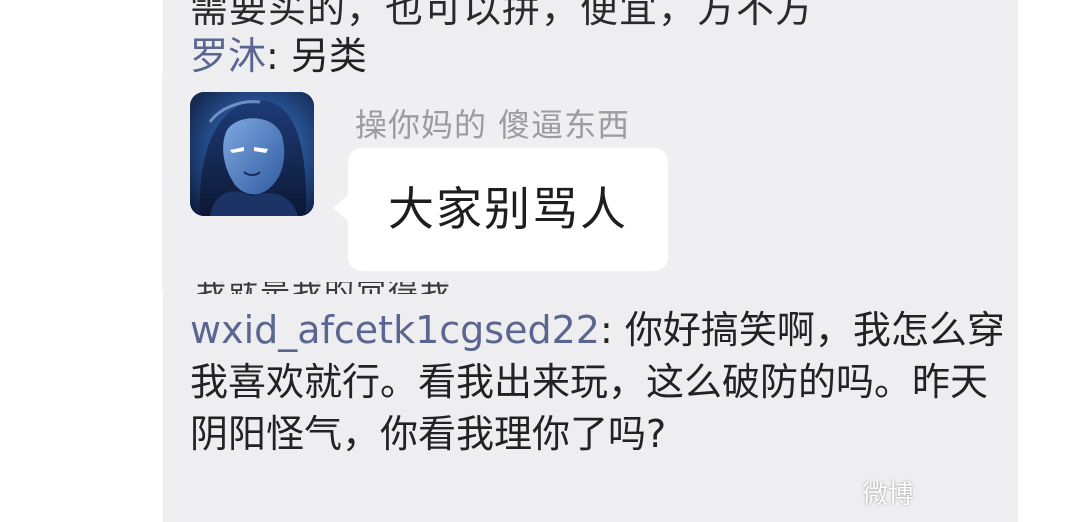  What do you see at coordinates (328, 56) in the screenshot?
I see `message-text: 另类` at bounding box center [328, 56].